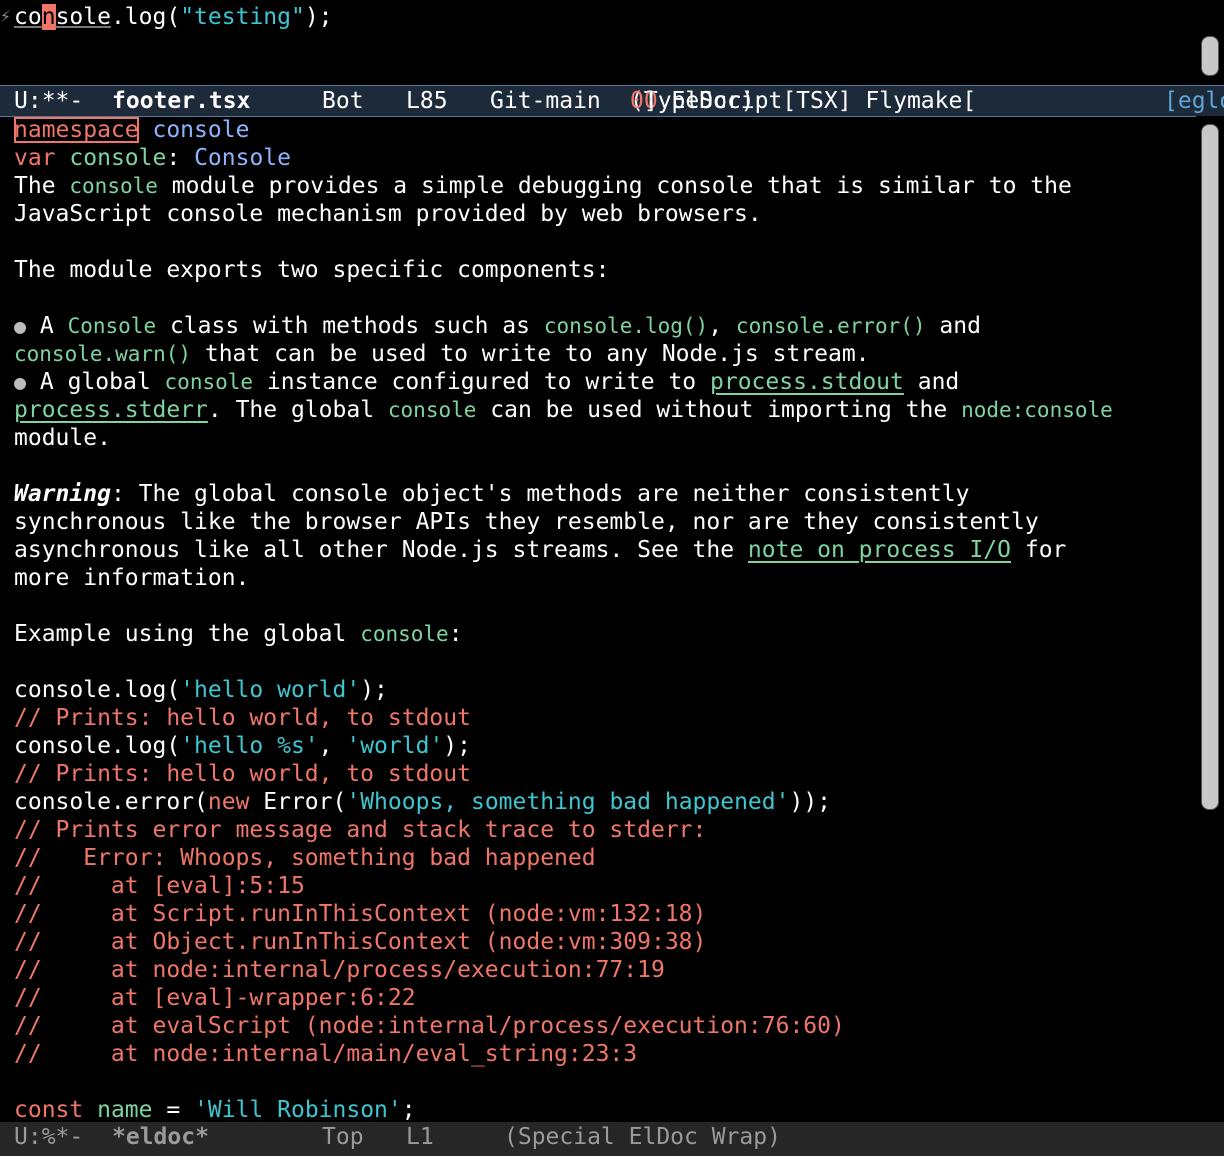 The image size is (1224, 1156). I want to click on editor-line: console.log("testing");, so click(173, 17).